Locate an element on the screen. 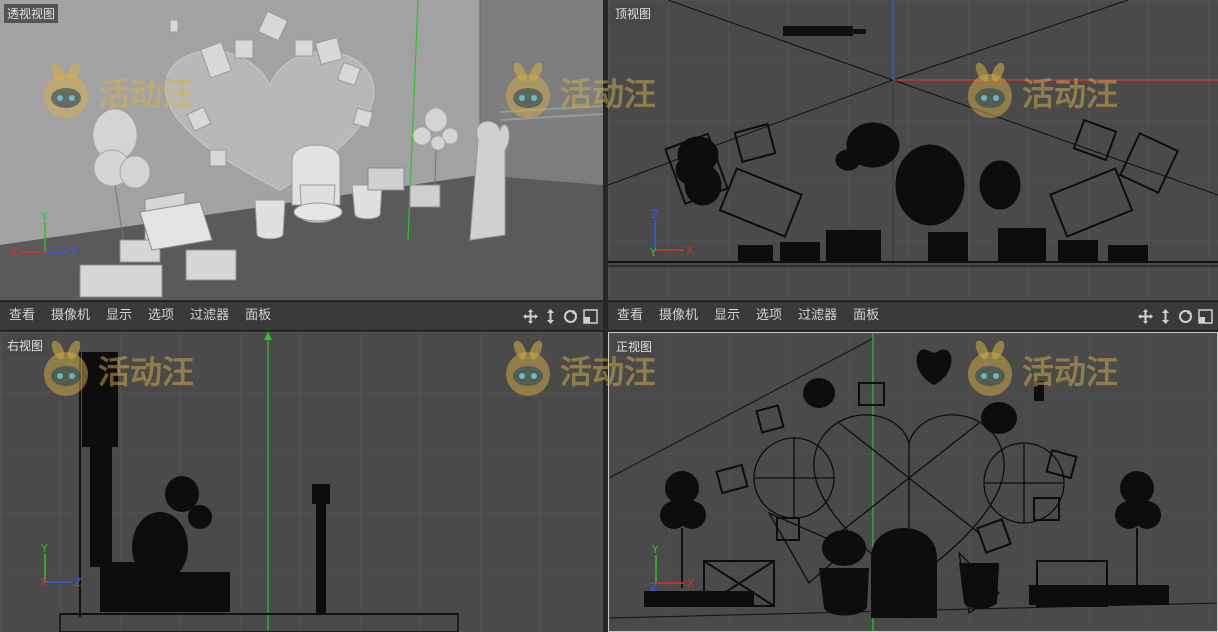  viewport-label-perspective: 透视视图 is located at coordinates (31, 13).